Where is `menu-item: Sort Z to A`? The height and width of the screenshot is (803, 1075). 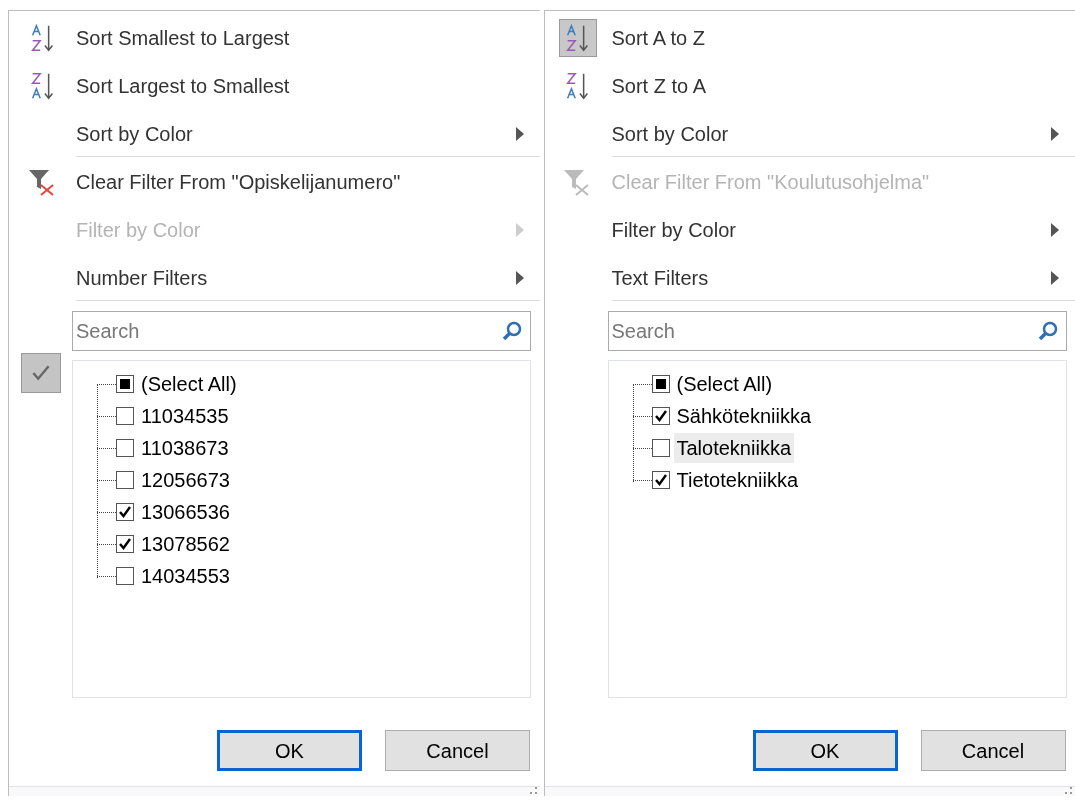
menu-item: Sort Z to A is located at coordinates (658, 86).